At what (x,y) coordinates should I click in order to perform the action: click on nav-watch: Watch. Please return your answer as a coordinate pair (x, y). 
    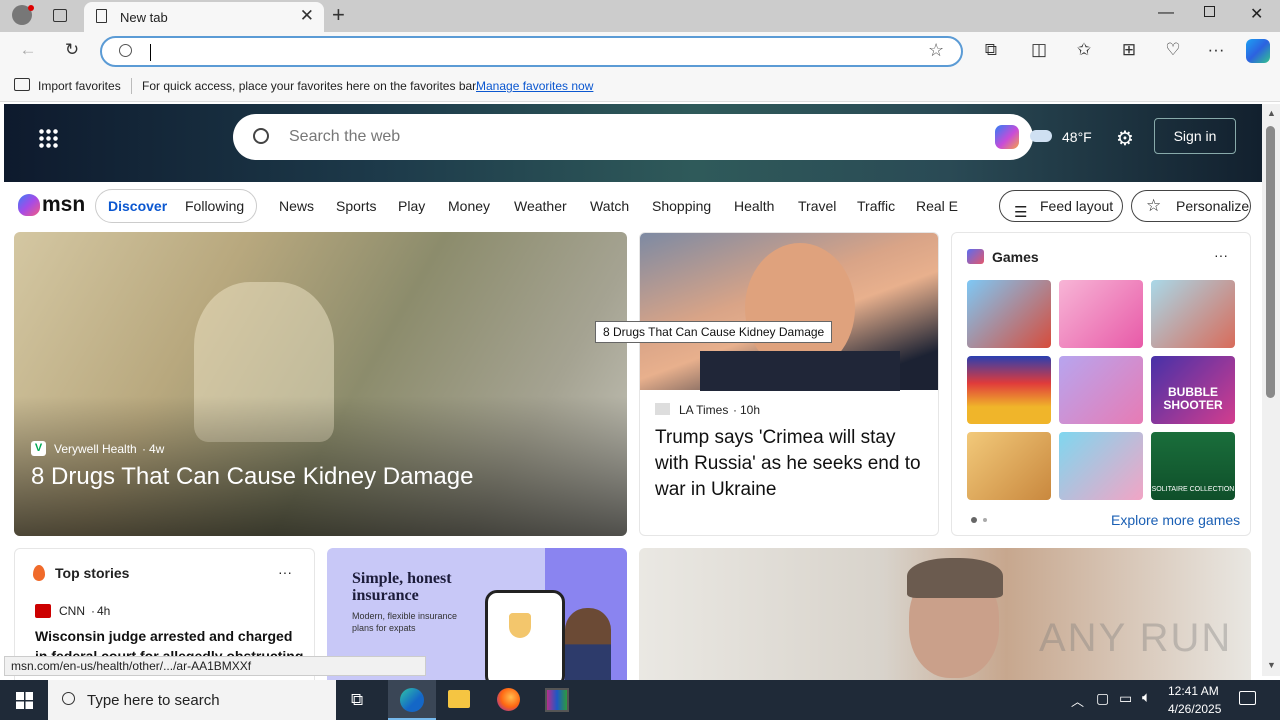
    Looking at the image, I should click on (609, 206).